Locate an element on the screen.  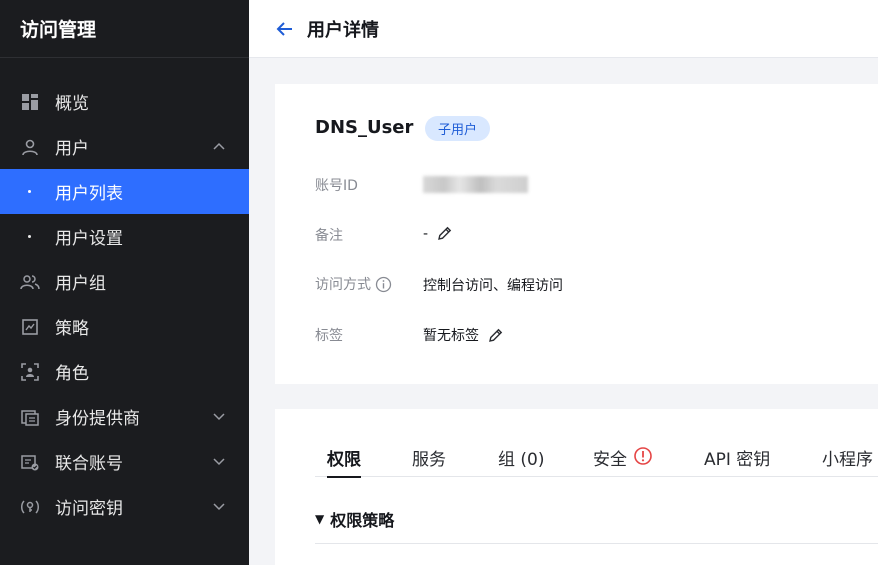
remark-row: - is located at coordinates (438, 233).